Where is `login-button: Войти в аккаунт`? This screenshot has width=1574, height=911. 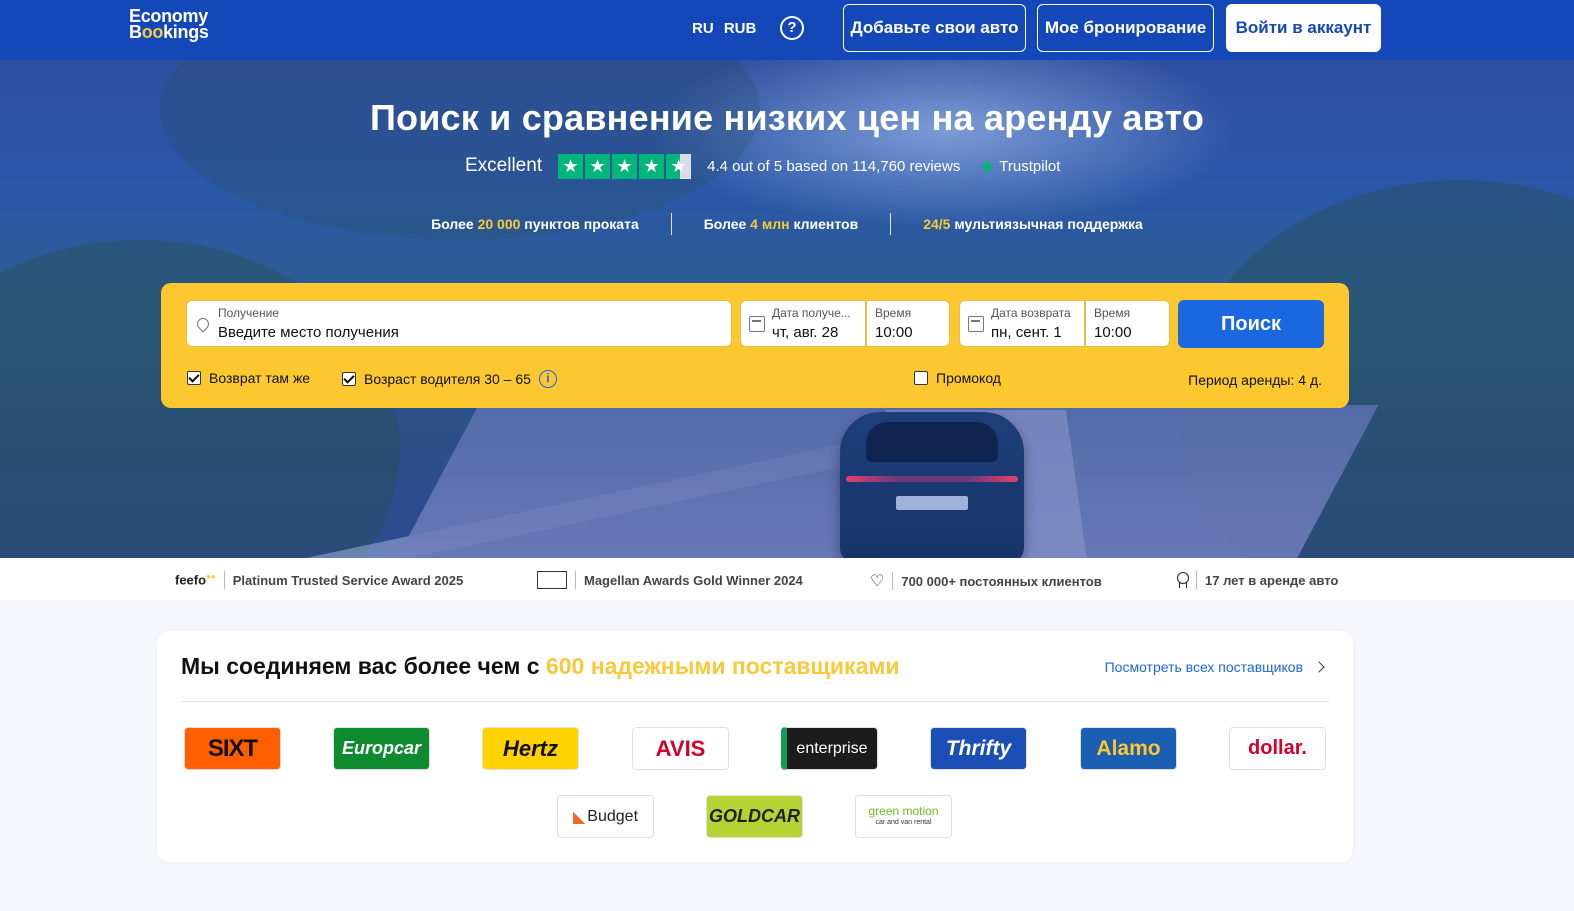 login-button: Войти в аккаунт is located at coordinates (1303, 28).